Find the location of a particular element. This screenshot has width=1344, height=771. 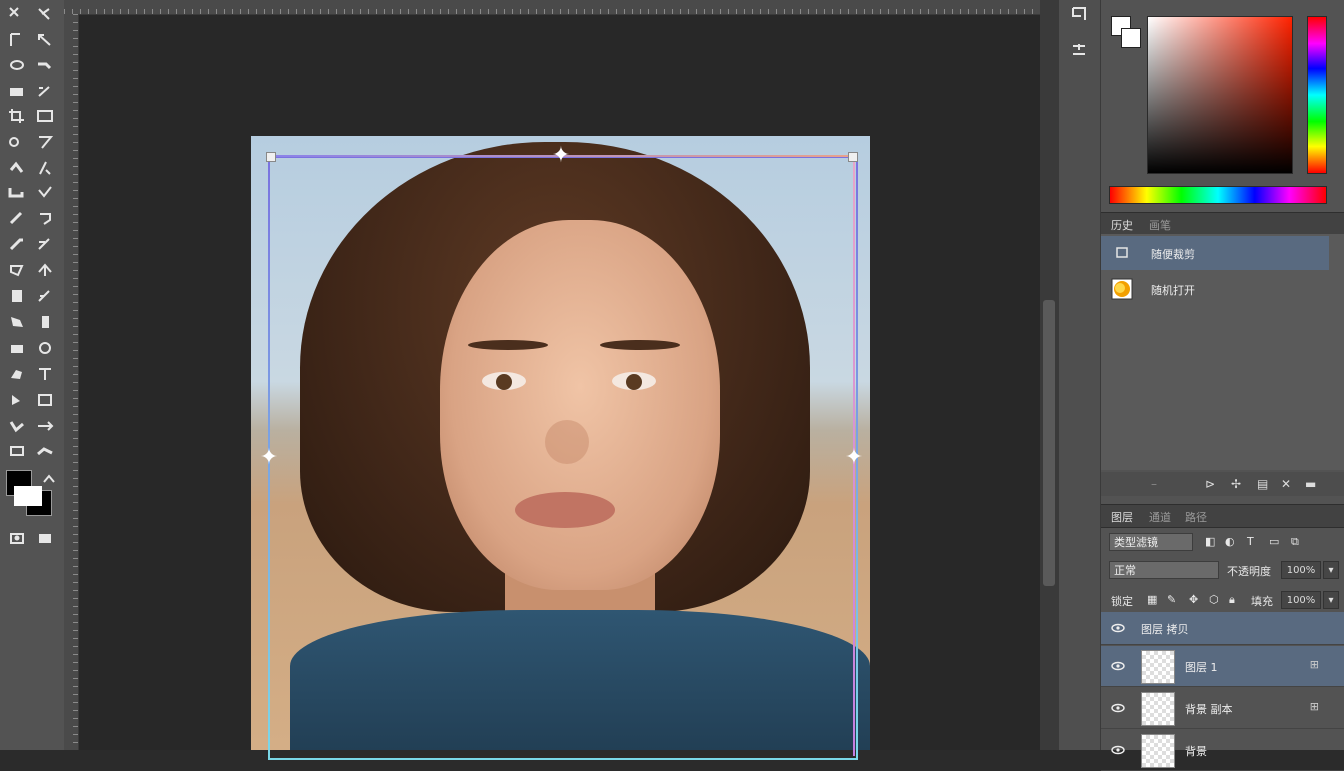

new-snapshot-icon: ✢ is located at coordinates (1236, 484).